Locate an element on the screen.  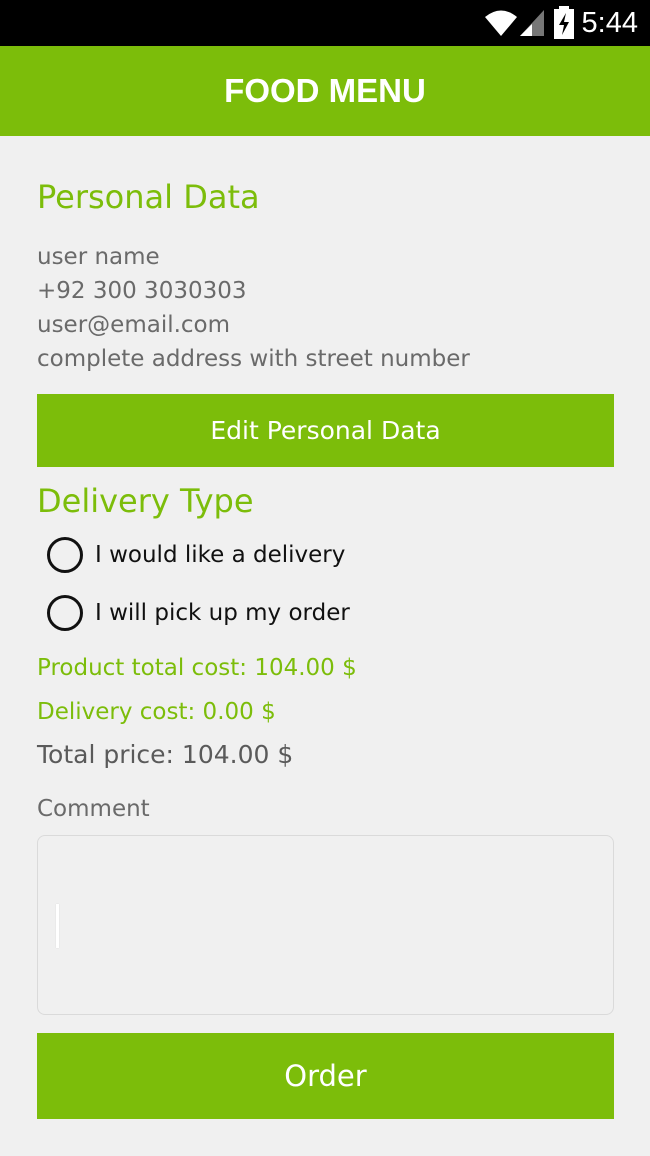
app-title: FOOD MENU is located at coordinates (325, 90).